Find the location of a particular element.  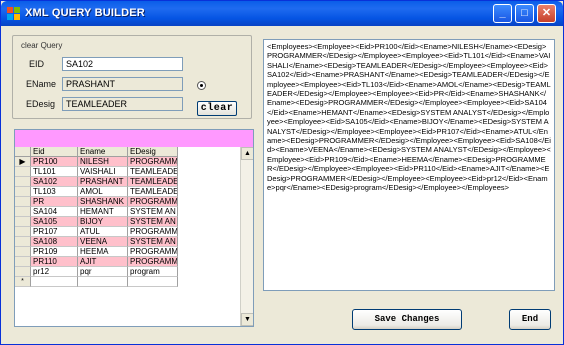

table-row: PR110 AJIT PROGRAMM is located at coordinates (96, 262).